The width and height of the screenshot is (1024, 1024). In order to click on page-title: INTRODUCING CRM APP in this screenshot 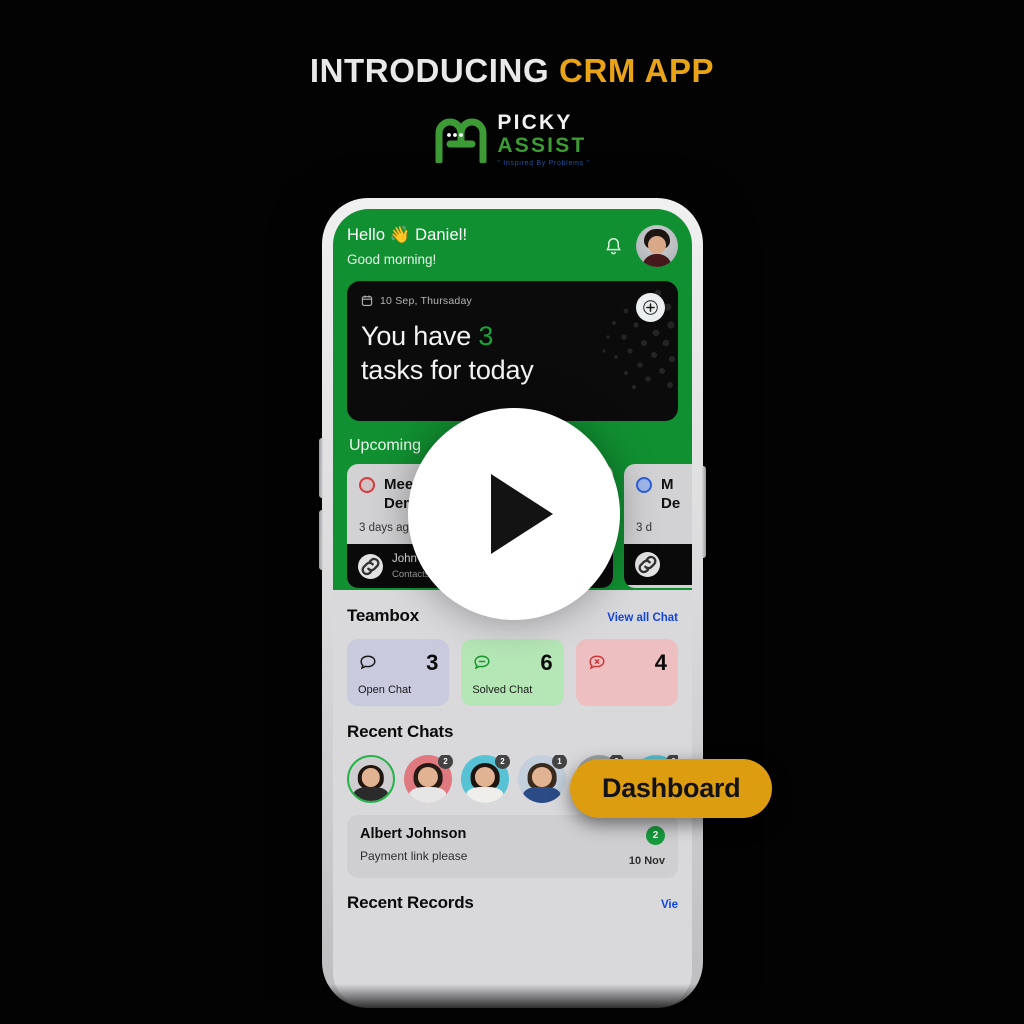, I will do `click(512, 71)`.